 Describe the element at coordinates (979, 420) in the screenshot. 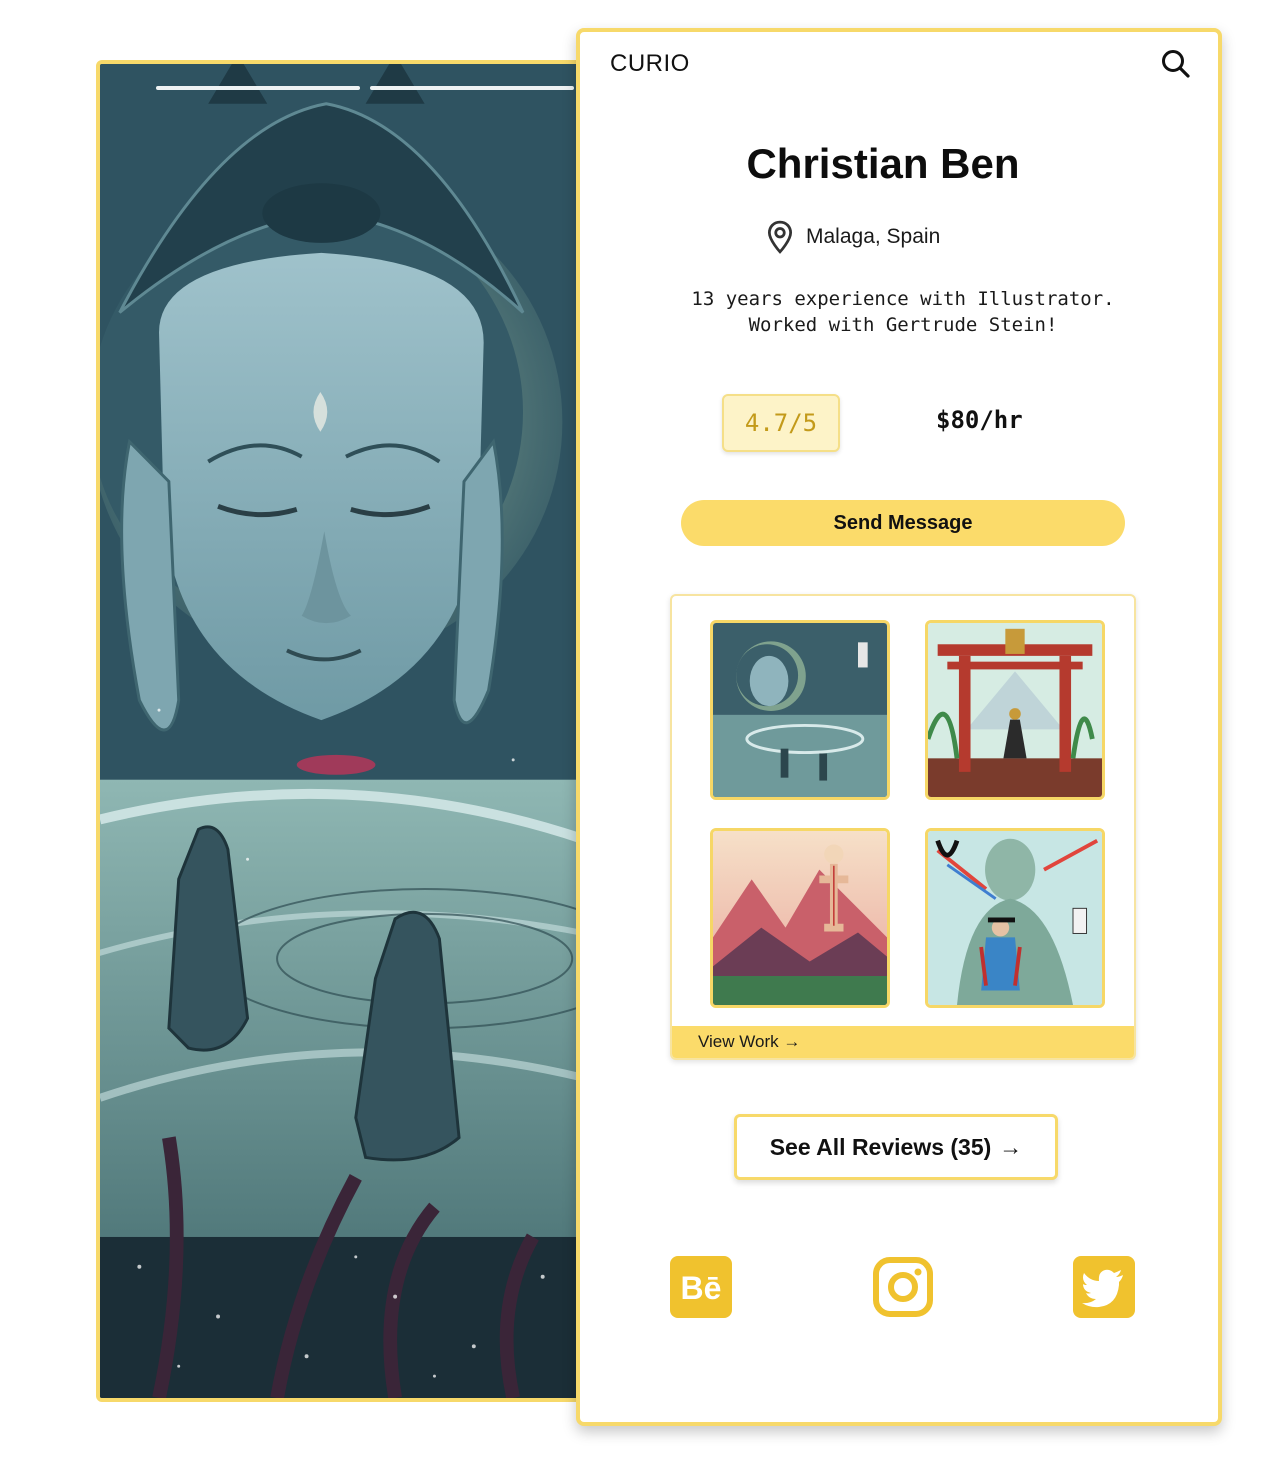

I see `hourly-rate: $80/hr` at that location.